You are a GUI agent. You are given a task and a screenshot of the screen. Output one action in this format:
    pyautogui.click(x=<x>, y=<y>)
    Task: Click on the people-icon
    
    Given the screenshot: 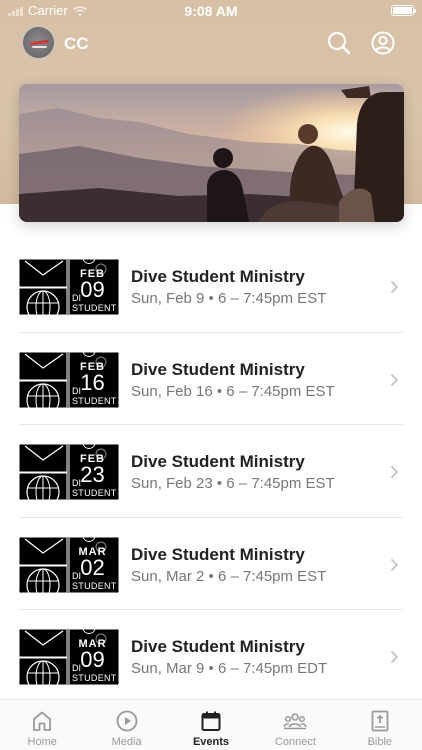 What is the action you would take?
    pyautogui.click(x=295, y=721)
    